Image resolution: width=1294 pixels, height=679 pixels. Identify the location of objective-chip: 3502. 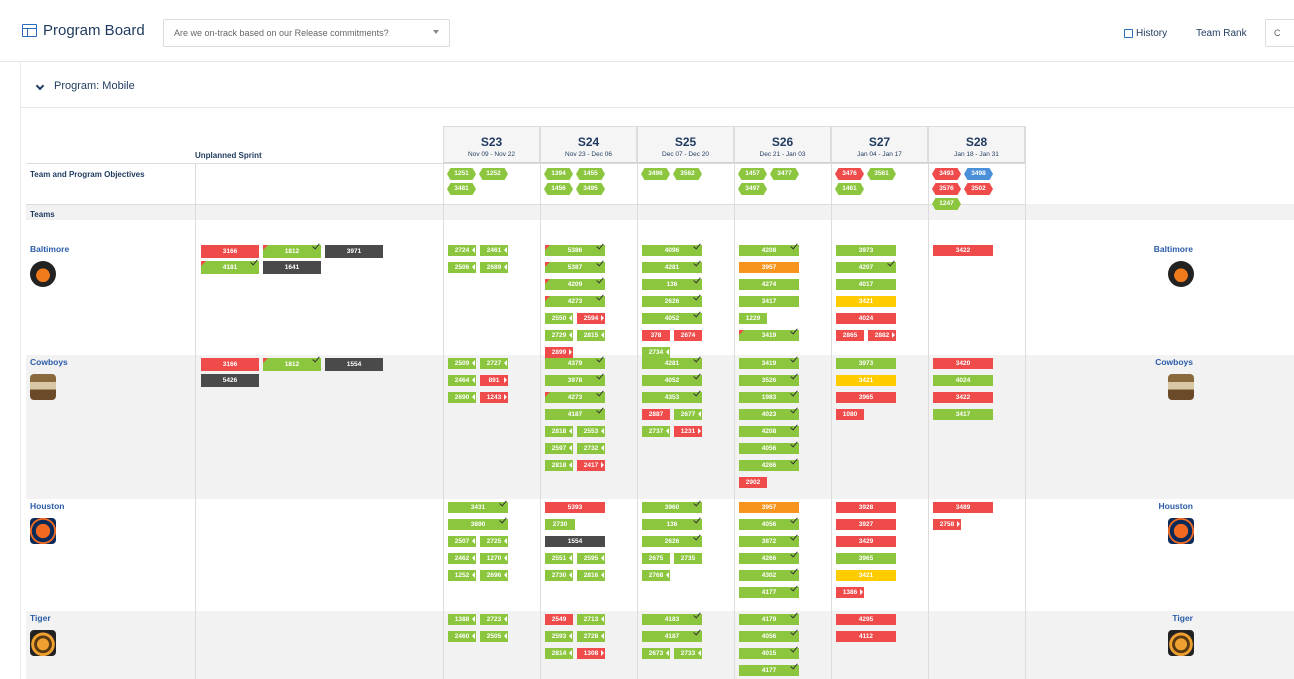
(978, 189).